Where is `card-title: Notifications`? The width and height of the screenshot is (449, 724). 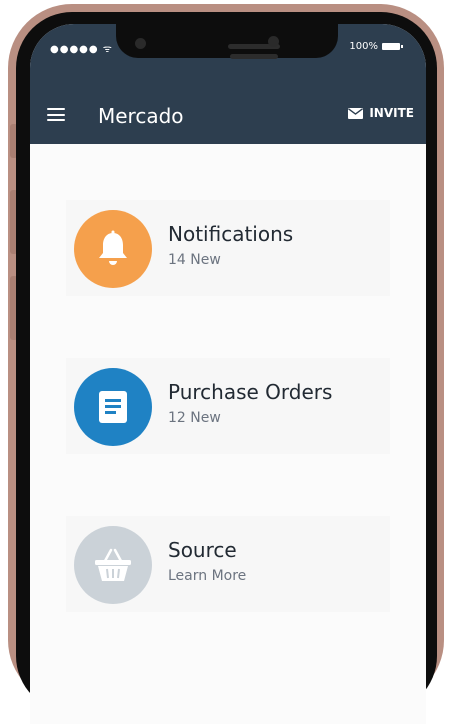 card-title: Notifications is located at coordinates (231, 234).